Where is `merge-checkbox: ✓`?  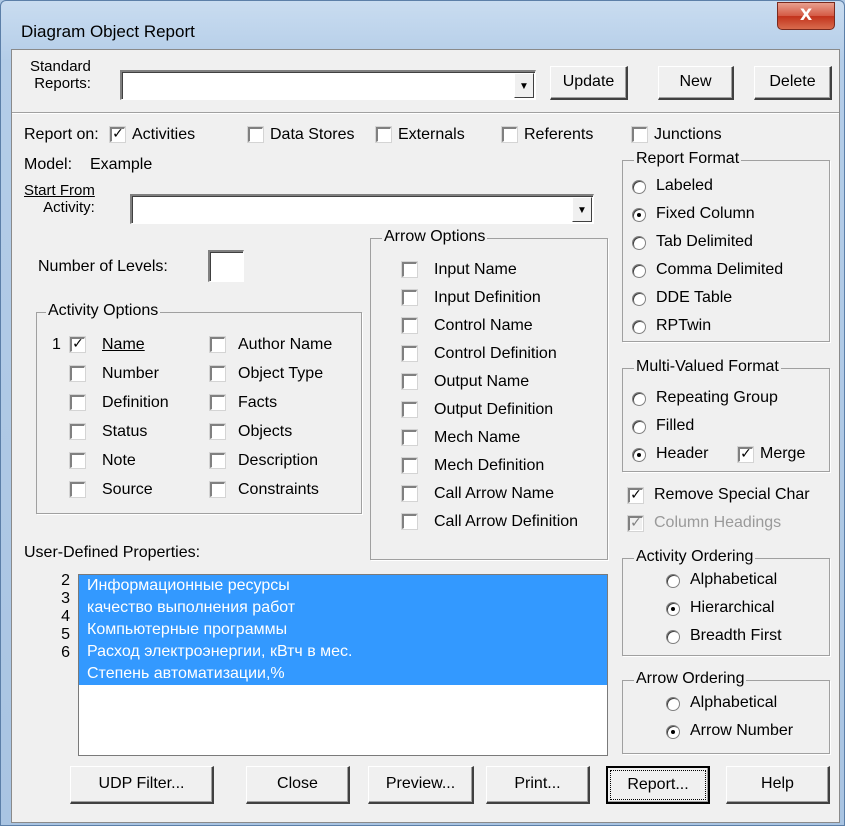 merge-checkbox: ✓ is located at coordinates (745, 454).